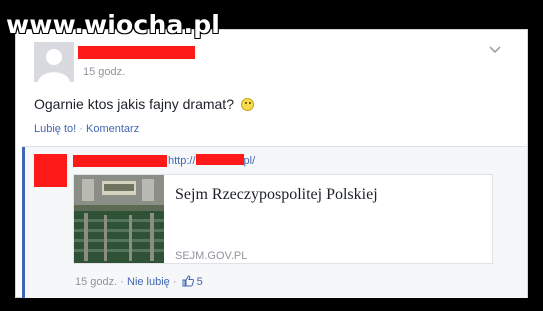 The image size is (543, 311). Describe the element at coordinates (219, 159) in the screenshot. I see `redacted-link-domain` at that location.